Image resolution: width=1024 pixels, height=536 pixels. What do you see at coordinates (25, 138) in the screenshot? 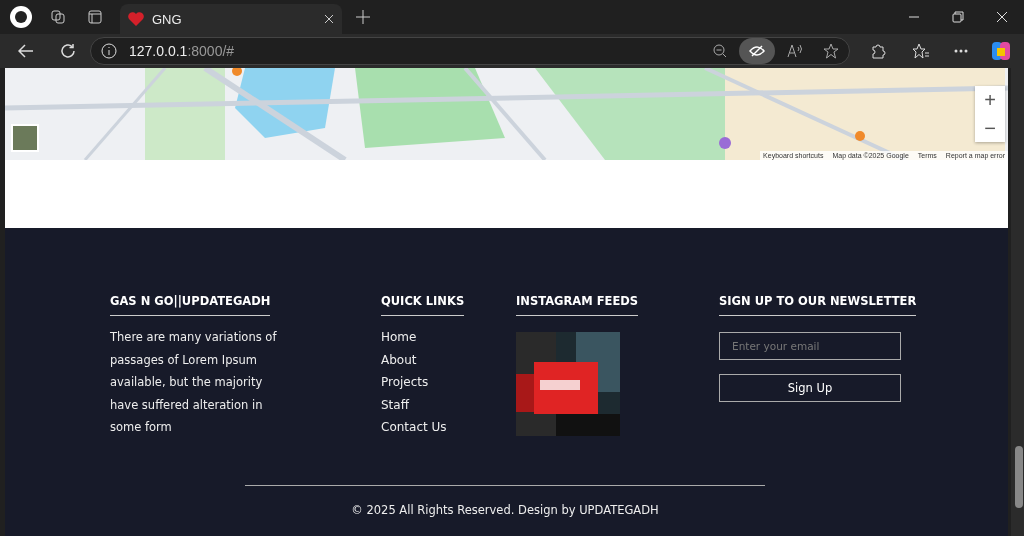
I see `map-layer-thumbnail` at bounding box center [25, 138].